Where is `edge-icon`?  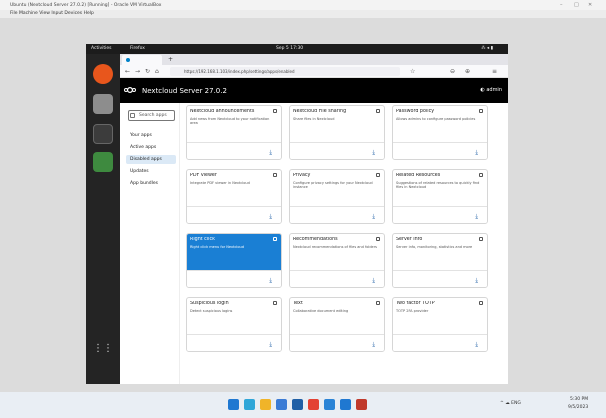 edge-icon is located at coordinates (249, 404).